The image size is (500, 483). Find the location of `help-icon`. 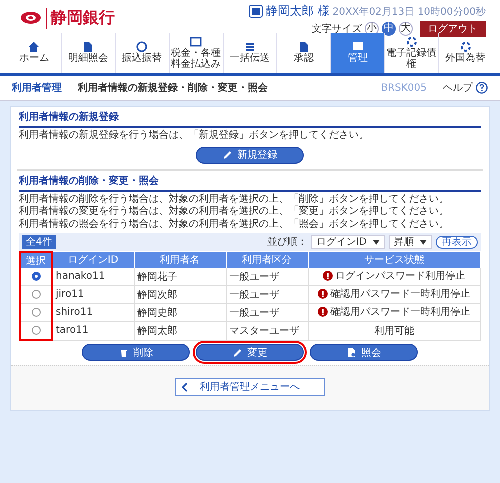

help-icon is located at coordinates (482, 88).